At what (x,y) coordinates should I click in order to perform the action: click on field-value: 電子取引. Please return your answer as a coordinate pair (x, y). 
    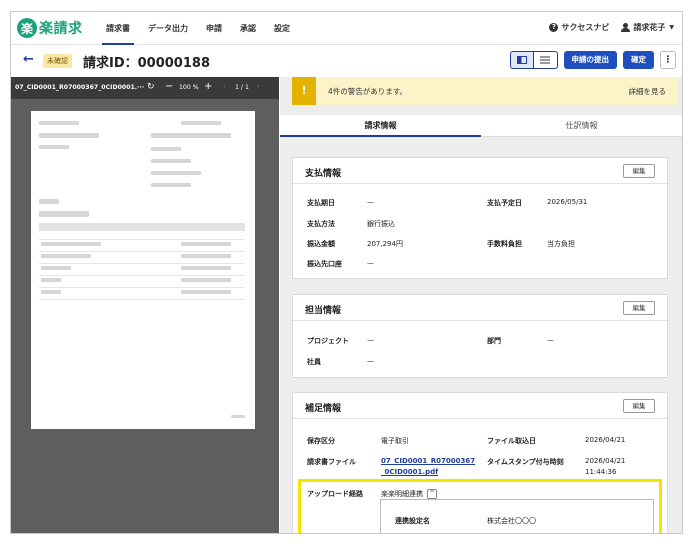
    Looking at the image, I should click on (395, 441).